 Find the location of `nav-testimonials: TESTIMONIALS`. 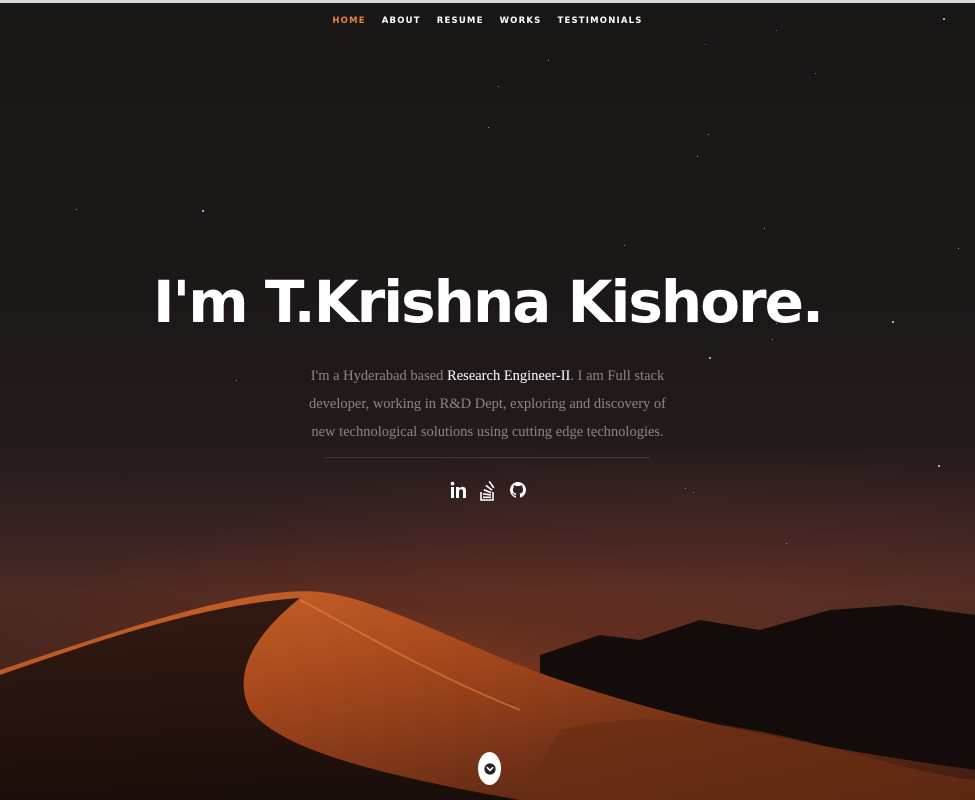

nav-testimonials: TESTIMONIALS is located at coordinates (599, 21).